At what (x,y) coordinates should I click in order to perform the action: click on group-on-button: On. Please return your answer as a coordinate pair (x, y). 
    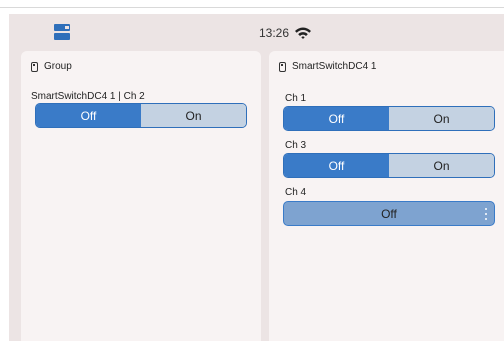
    Looking at the image, I should click on (193, 115).